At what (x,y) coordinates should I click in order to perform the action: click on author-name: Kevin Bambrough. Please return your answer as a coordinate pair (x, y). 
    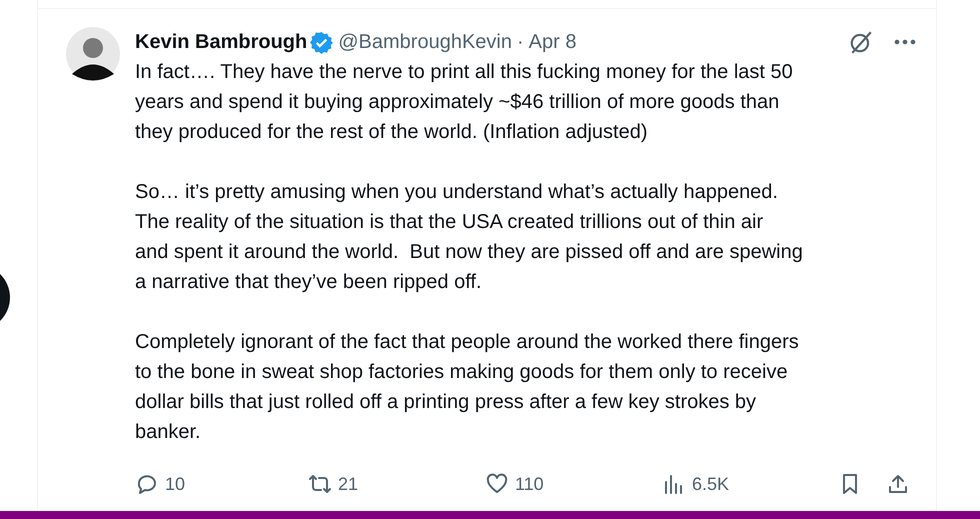
    Looking at the image, I should click on (221, 42).